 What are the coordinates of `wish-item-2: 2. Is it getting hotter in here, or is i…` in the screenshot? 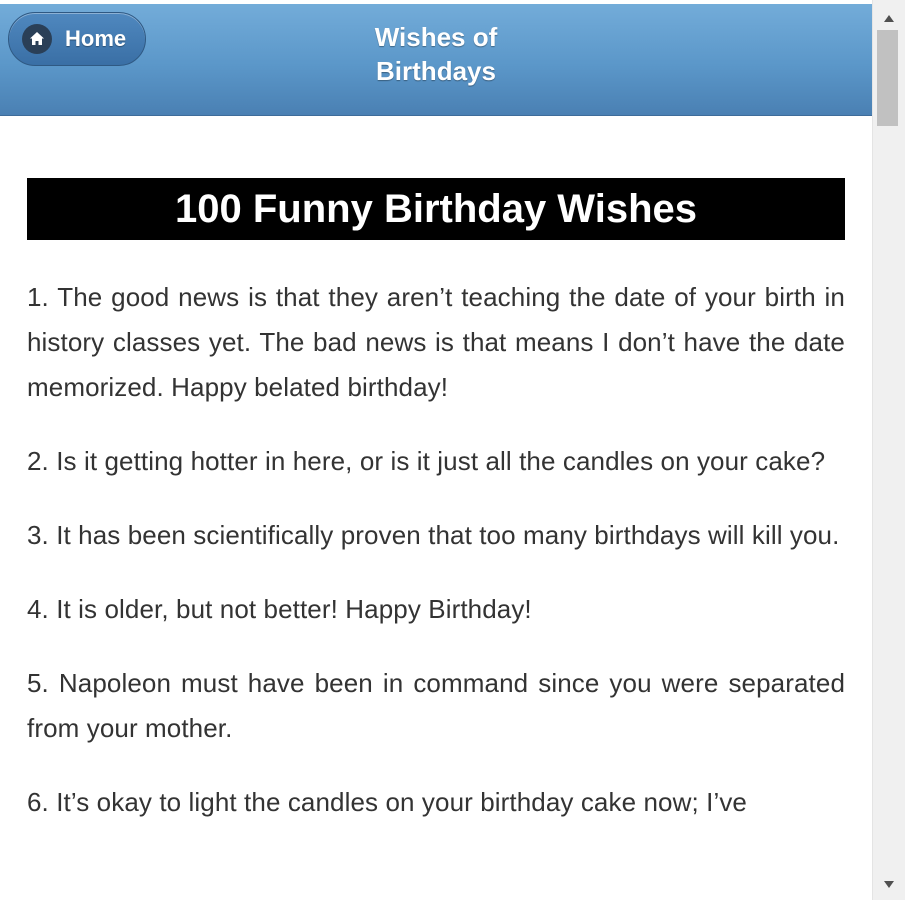 It's located at (426, 461).